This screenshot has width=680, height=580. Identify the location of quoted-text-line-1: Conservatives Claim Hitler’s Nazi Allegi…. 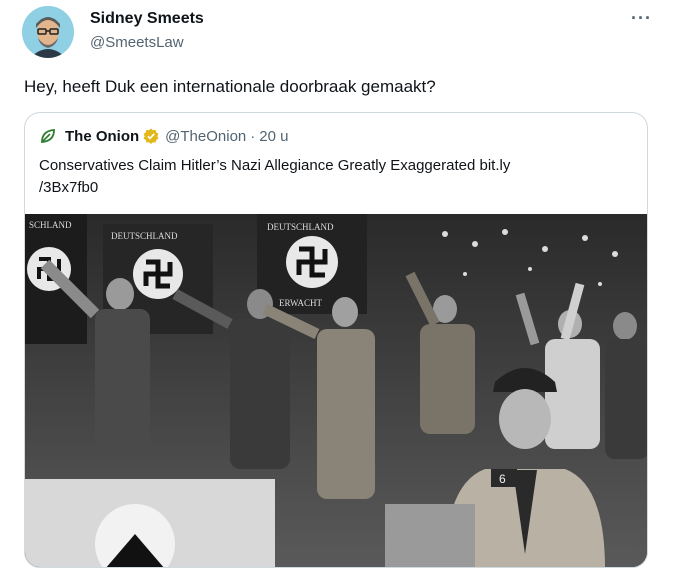
(275, 165).